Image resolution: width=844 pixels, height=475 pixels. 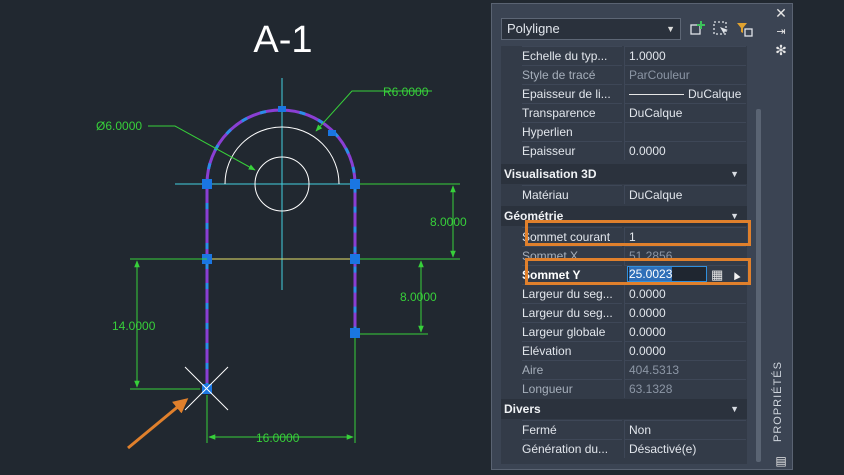 What do you see at coordinates (781, 32) in the screenshot?
I see `auto-hide-icon: ⇥` at bounding box center [781, 32].